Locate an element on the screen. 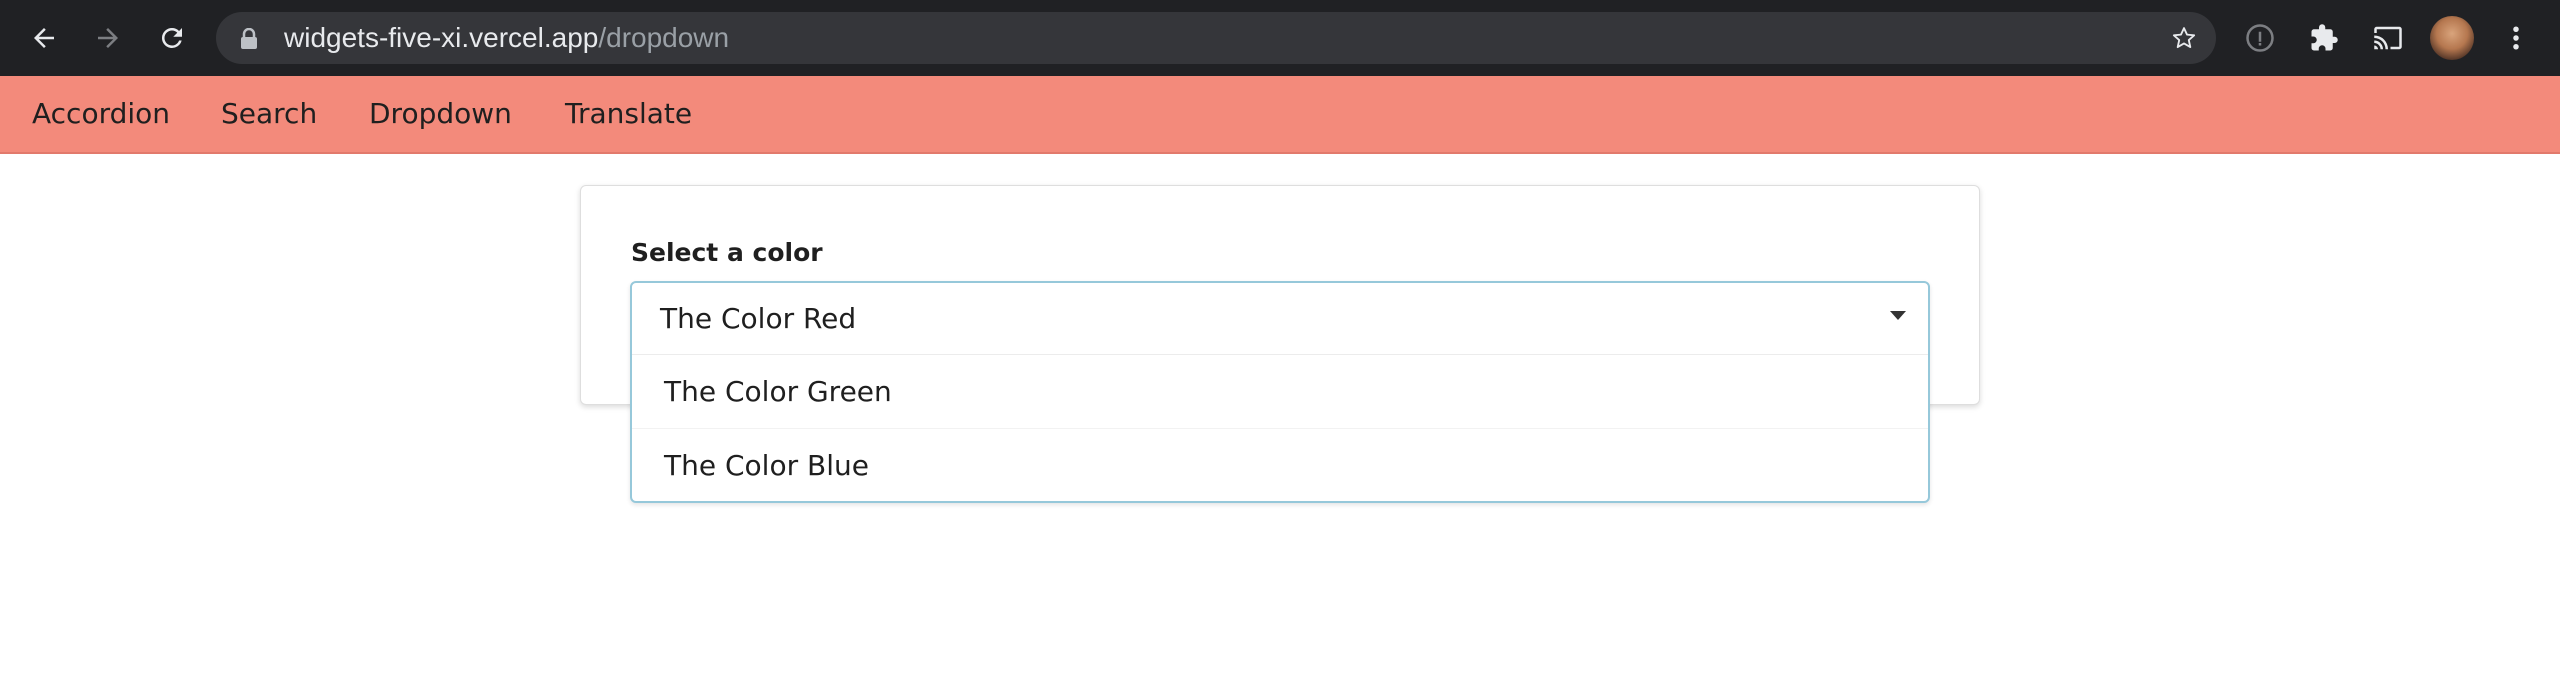 Image resolution: width=2560 pixels, height=676 pixels. app-nav: Accordion Search Dropdown Translate is located at coordinates (1280, 115).